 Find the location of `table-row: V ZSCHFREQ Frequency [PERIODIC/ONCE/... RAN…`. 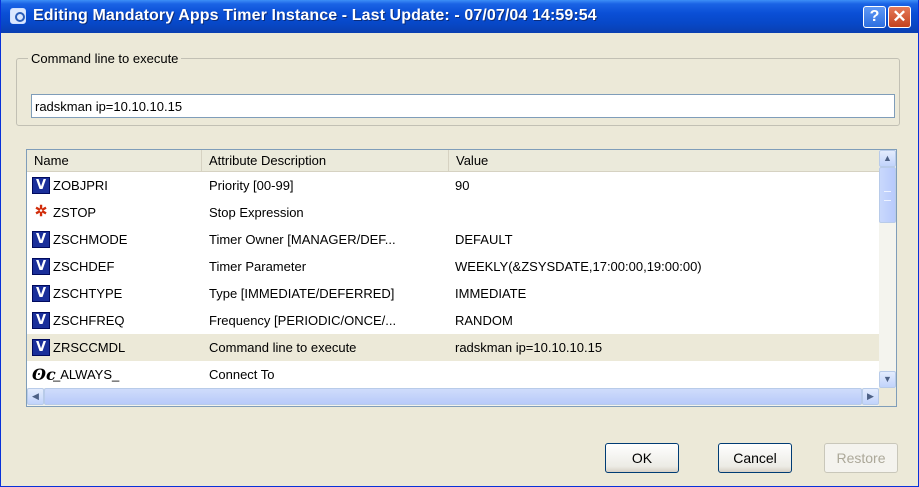

table-row: V ZSCHFREQ Frequency [PERIODIC/ONCE/... RAN… is located at coordinates (453, 320).